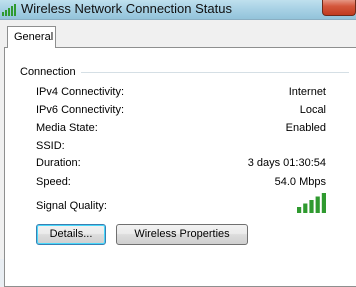  What do you see at coordinates (53, 182) in the screenshot?
I see `speed-label: Speed:` at bounding box center [53, 182].